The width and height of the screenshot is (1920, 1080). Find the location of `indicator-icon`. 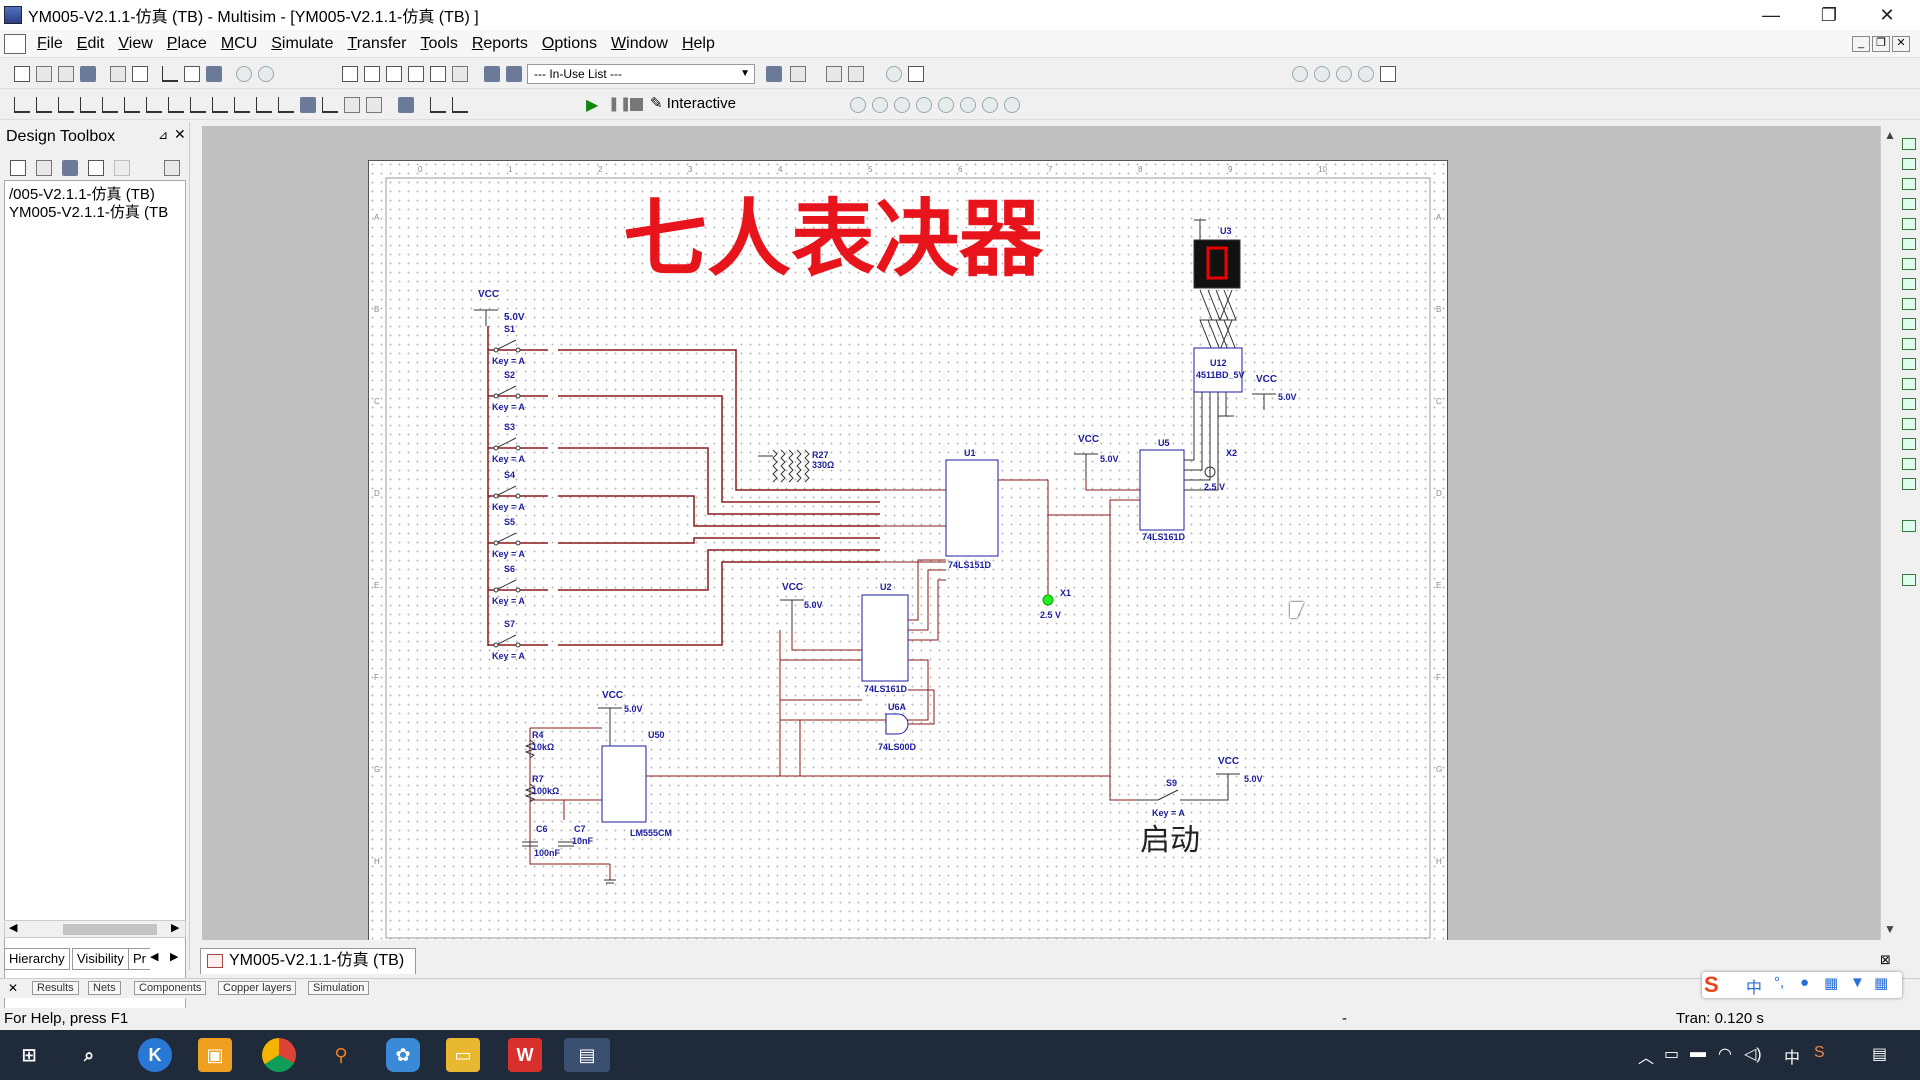

indicator-icon is located at coordinates (242, 105).